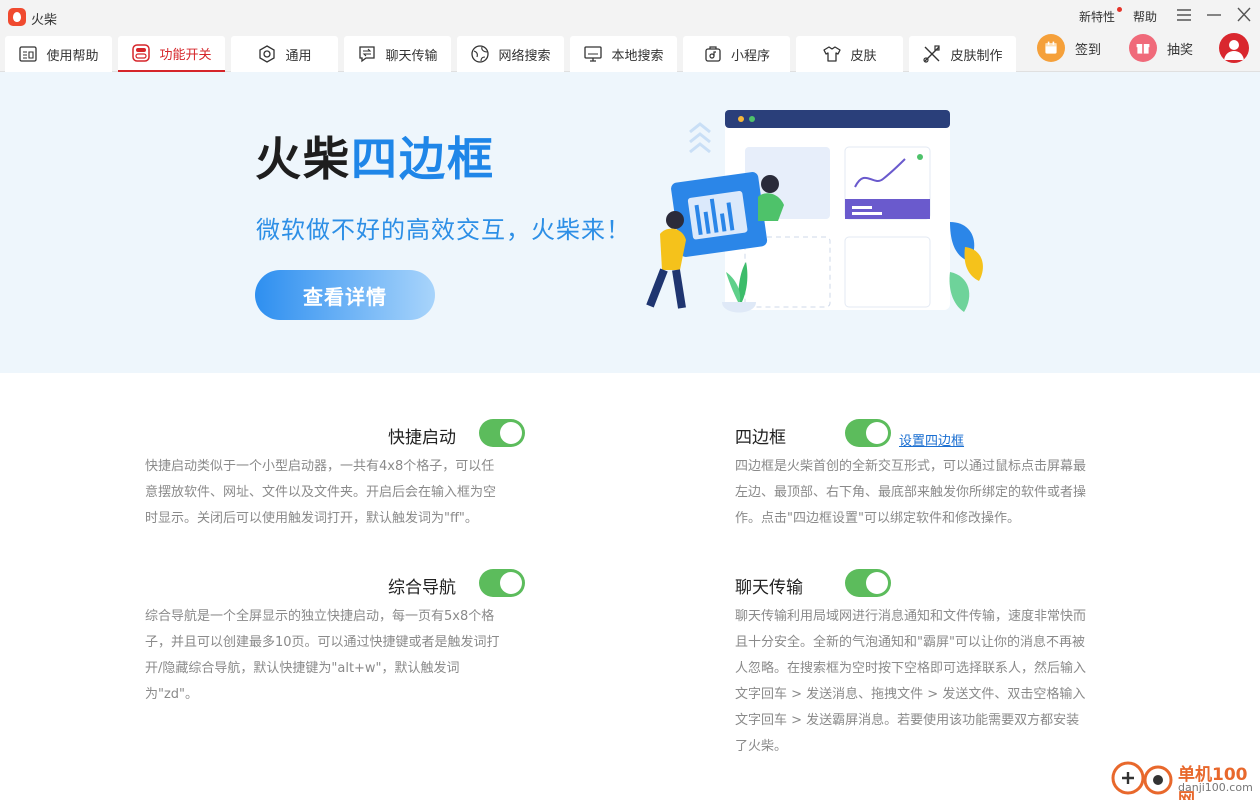 The height and width of the screenshot is (800, 1260). What do you see at coordinates (423, 159) in the screenshot?
I see `headline-blue: 四边框` at bounding box center [423, 159].